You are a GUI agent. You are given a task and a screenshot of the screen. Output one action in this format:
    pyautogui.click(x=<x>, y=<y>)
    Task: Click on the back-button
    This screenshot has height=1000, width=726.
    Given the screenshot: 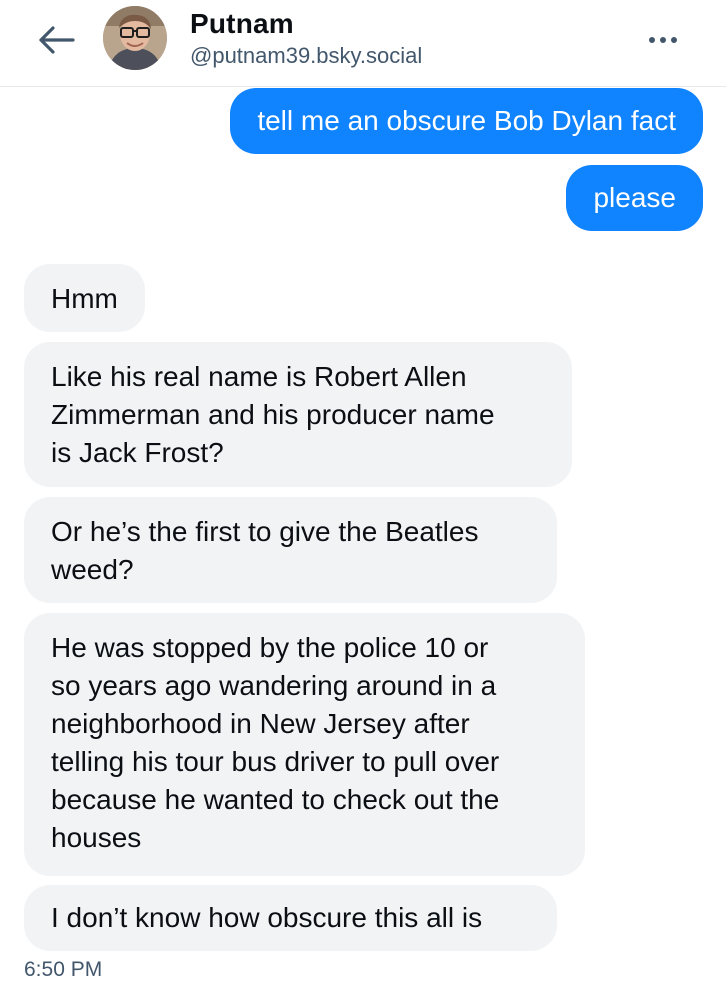 What is the action you would take?
    pyautogui.click(x=56, y=40)
    